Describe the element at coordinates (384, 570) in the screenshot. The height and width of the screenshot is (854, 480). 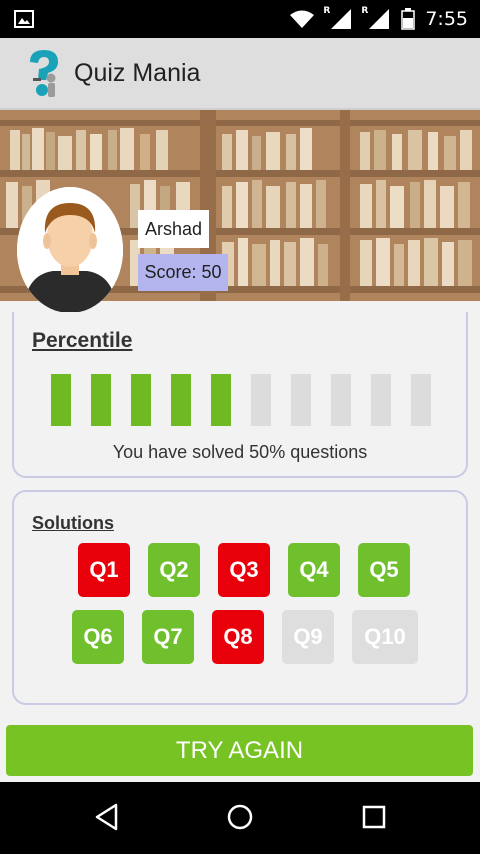
I see `question-button-q5: Q5` at that location.